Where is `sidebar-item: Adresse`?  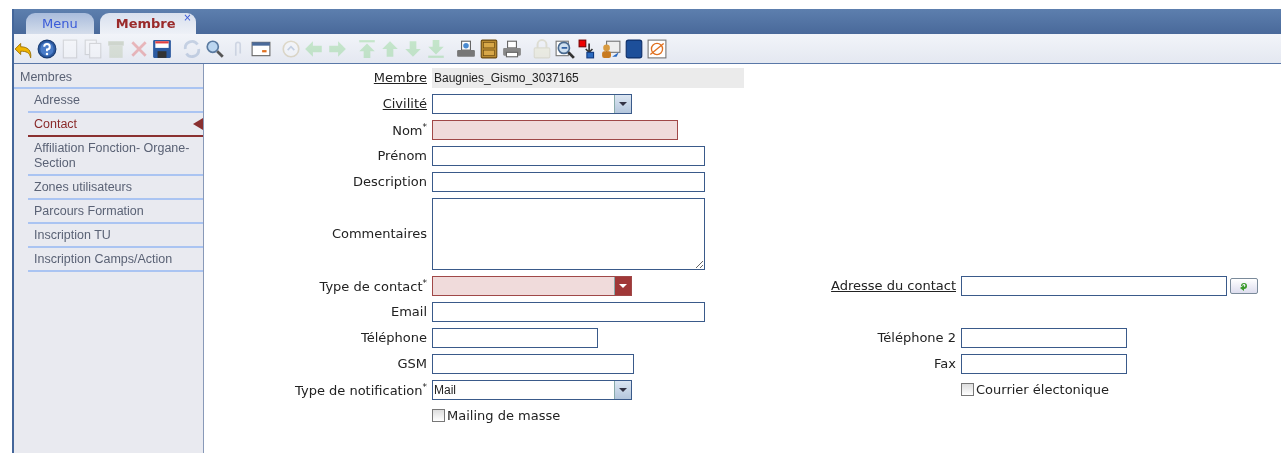
sidebar-item: Adresse is located at coordinates (115, 101).